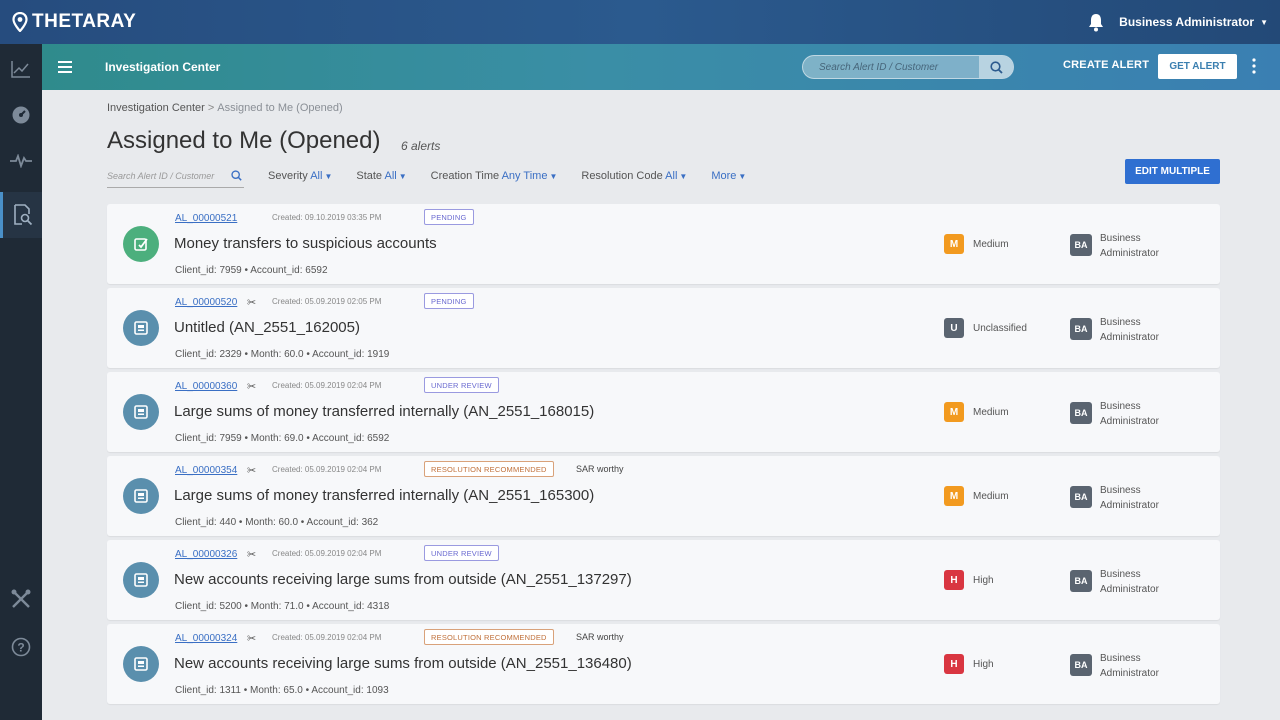 The image size is (1280, 720). Describe the element at coordinates (954, 664) in the screenshot. I see `severity-badge: H` at that location.